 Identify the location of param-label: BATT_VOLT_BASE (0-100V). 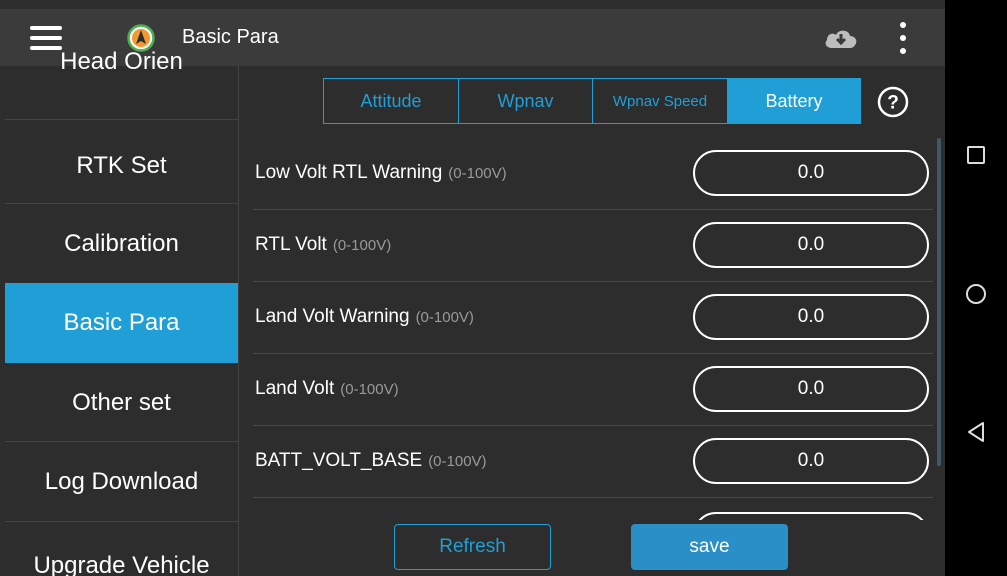
(371, 460).